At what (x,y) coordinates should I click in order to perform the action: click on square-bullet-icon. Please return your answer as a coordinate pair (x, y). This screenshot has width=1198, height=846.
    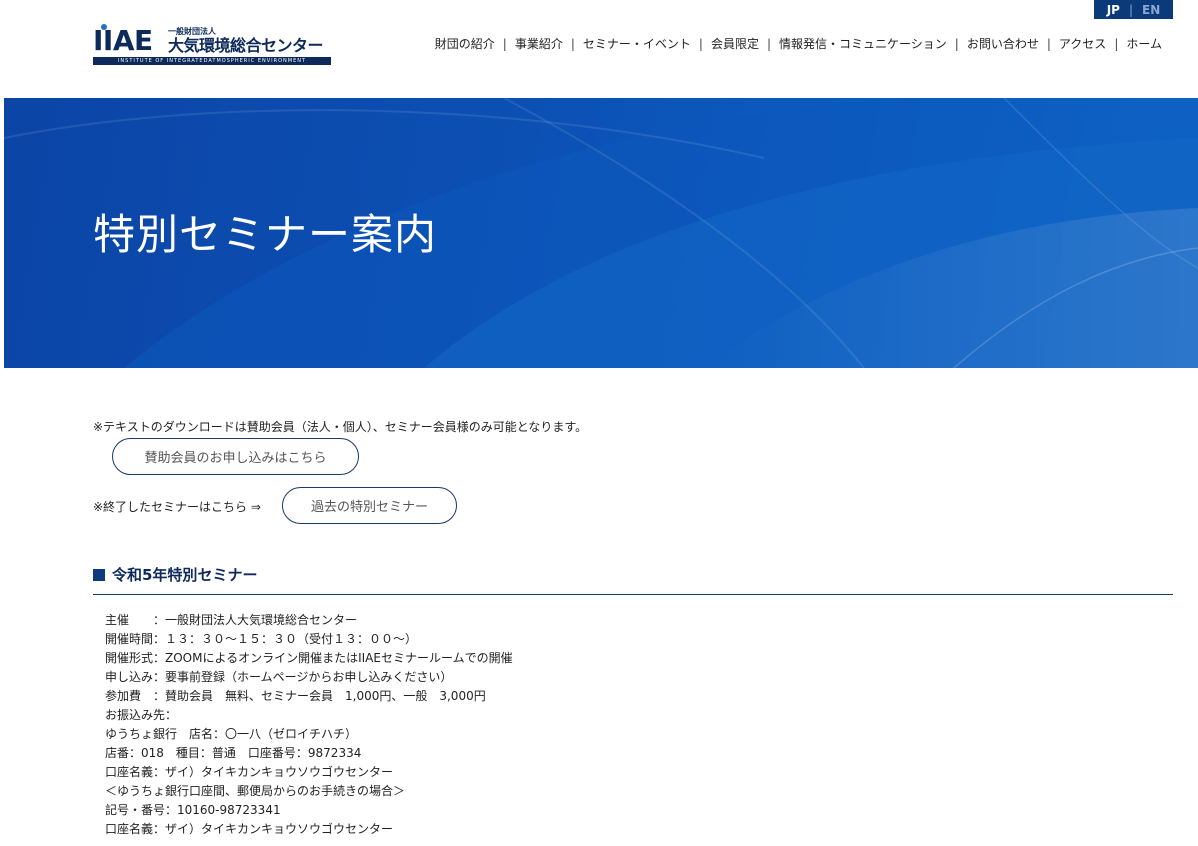
    Looking at the image, I should click on (99, 575).